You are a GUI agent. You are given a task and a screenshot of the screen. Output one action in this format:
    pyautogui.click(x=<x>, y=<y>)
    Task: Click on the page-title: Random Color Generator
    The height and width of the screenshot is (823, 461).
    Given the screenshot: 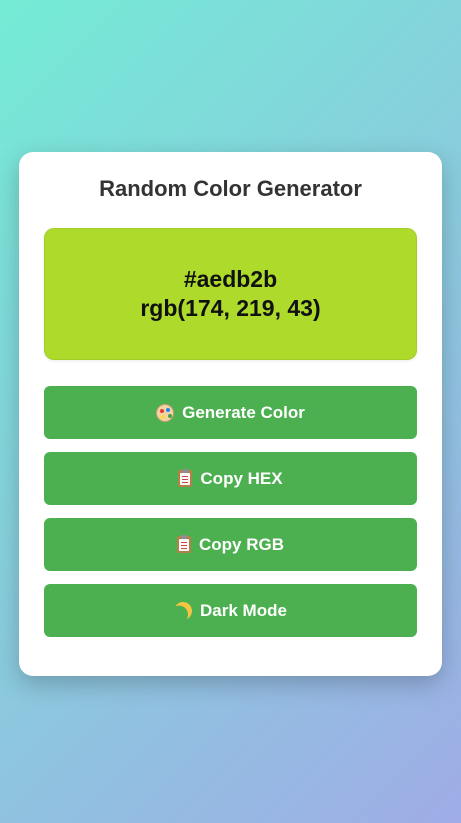 What is the action you would take?
    pyautogui.click(x=230, y=188)
    